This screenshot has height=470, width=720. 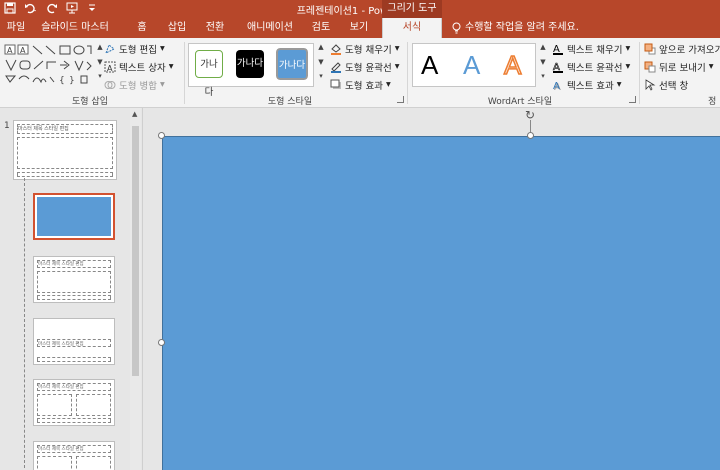 I want to click on drawing-tools-context-label: 그리기 도구, so click(x=412, y=9).